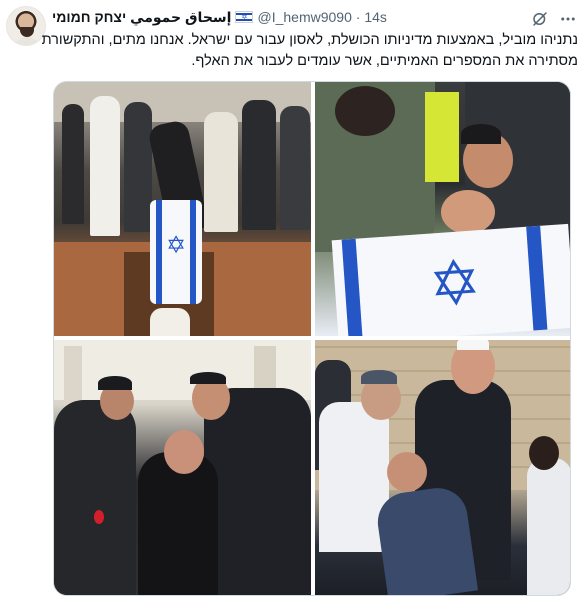  What do you see at coordinates (257, 491) in the screenshot?
I see `man-right` at bounding box center [257, 491].